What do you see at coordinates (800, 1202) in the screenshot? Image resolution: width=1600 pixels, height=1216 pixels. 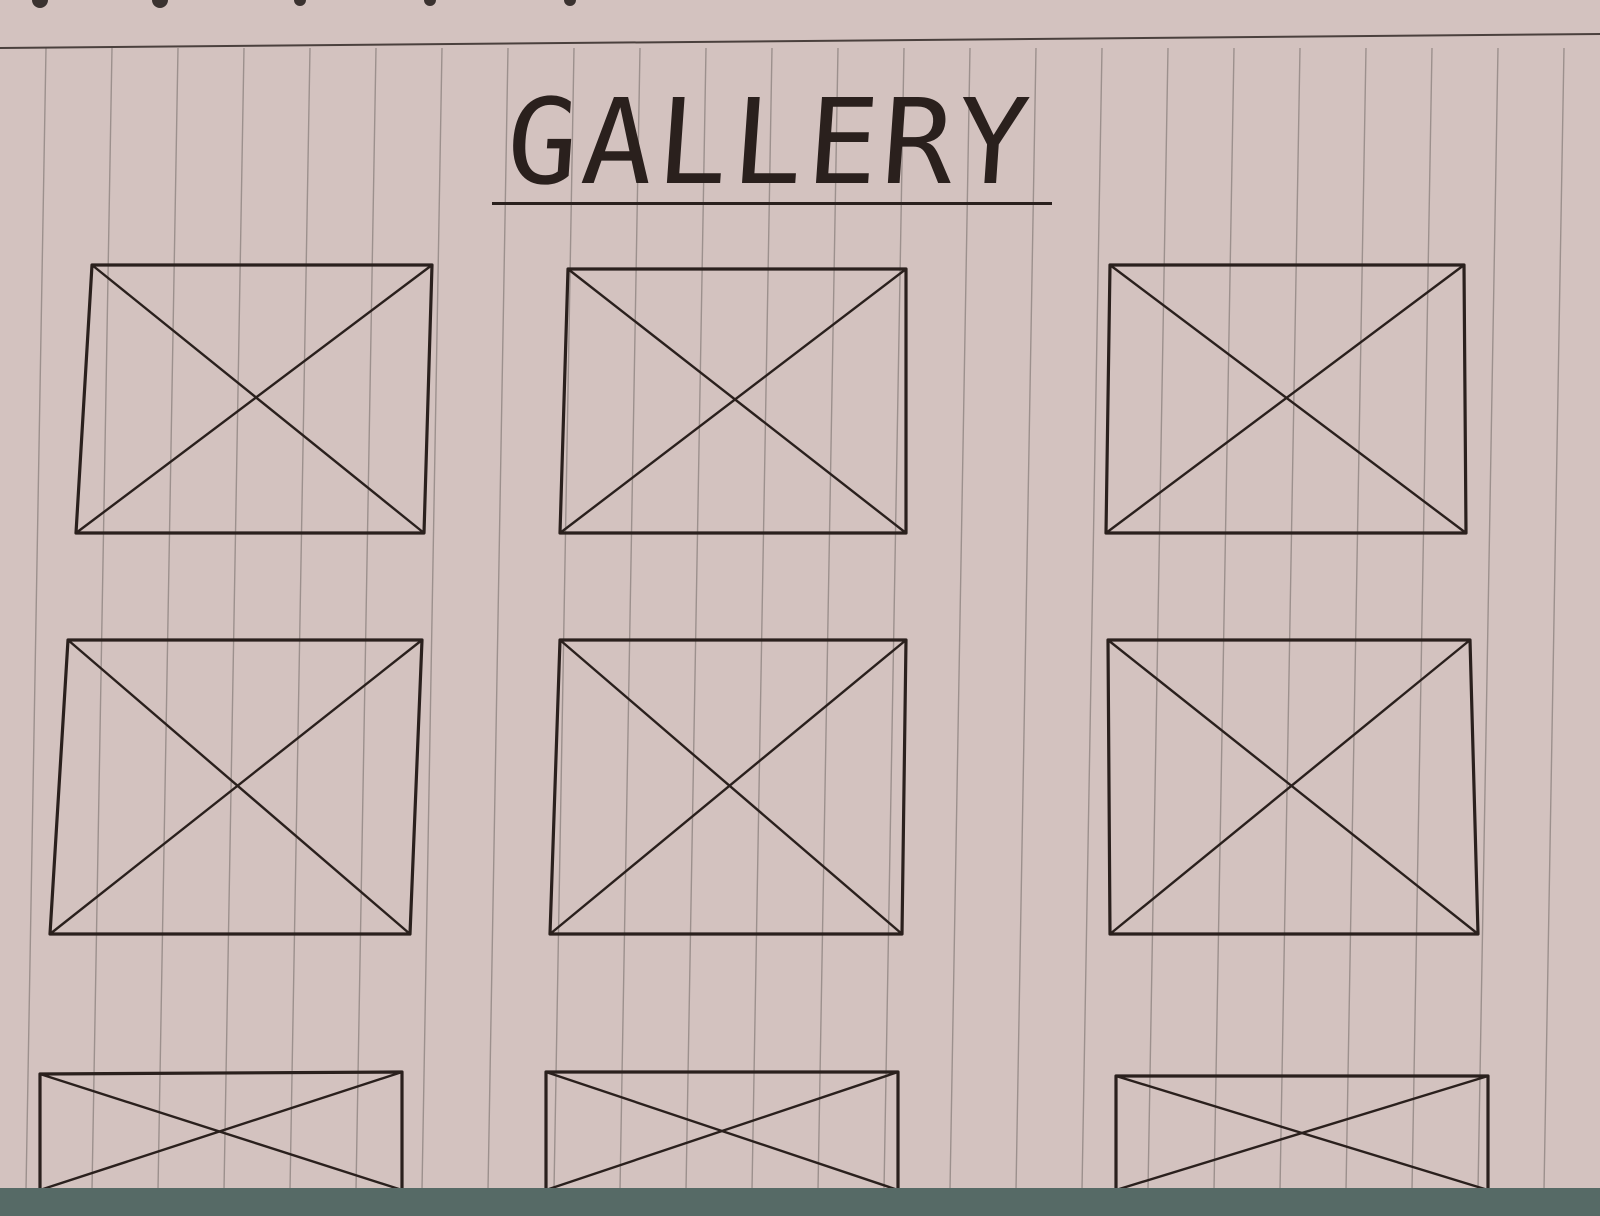 I see `table-surface-edge` at bounding box center [800, 1202].